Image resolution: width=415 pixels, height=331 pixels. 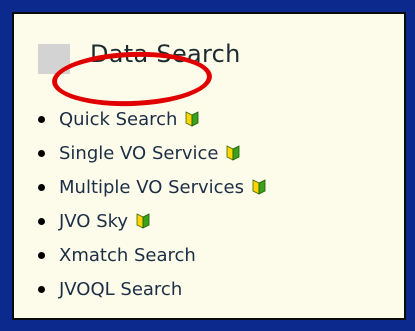 I want to click on link-item-multiple-vo-services: Multiple VO Services, so click(x=152, y=187).